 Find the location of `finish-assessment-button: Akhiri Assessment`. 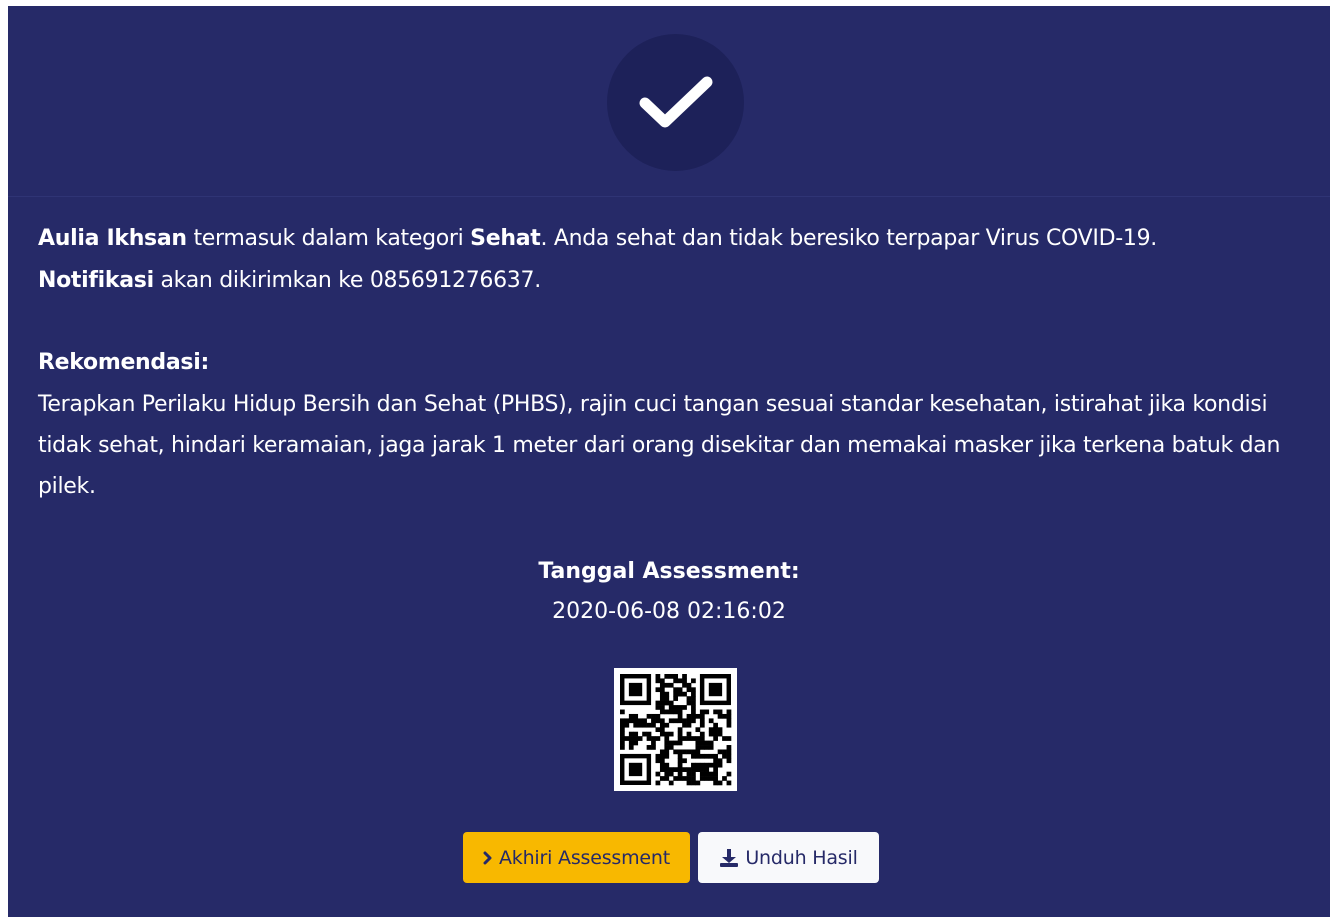

finish-assessment-button: Akhiri Assessment is located at coordinates (576, 857).